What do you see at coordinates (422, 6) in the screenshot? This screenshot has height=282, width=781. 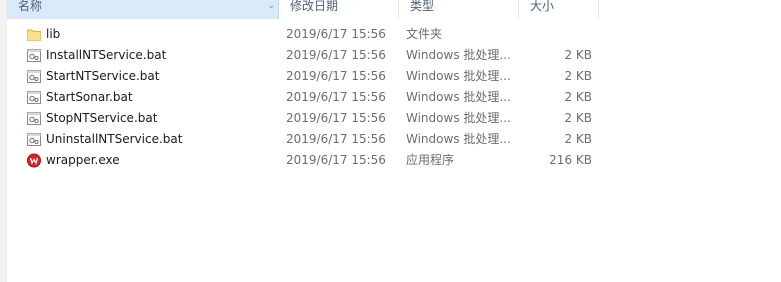 I see `column-header-type-label: 类型` at bounding box center [422, 6].